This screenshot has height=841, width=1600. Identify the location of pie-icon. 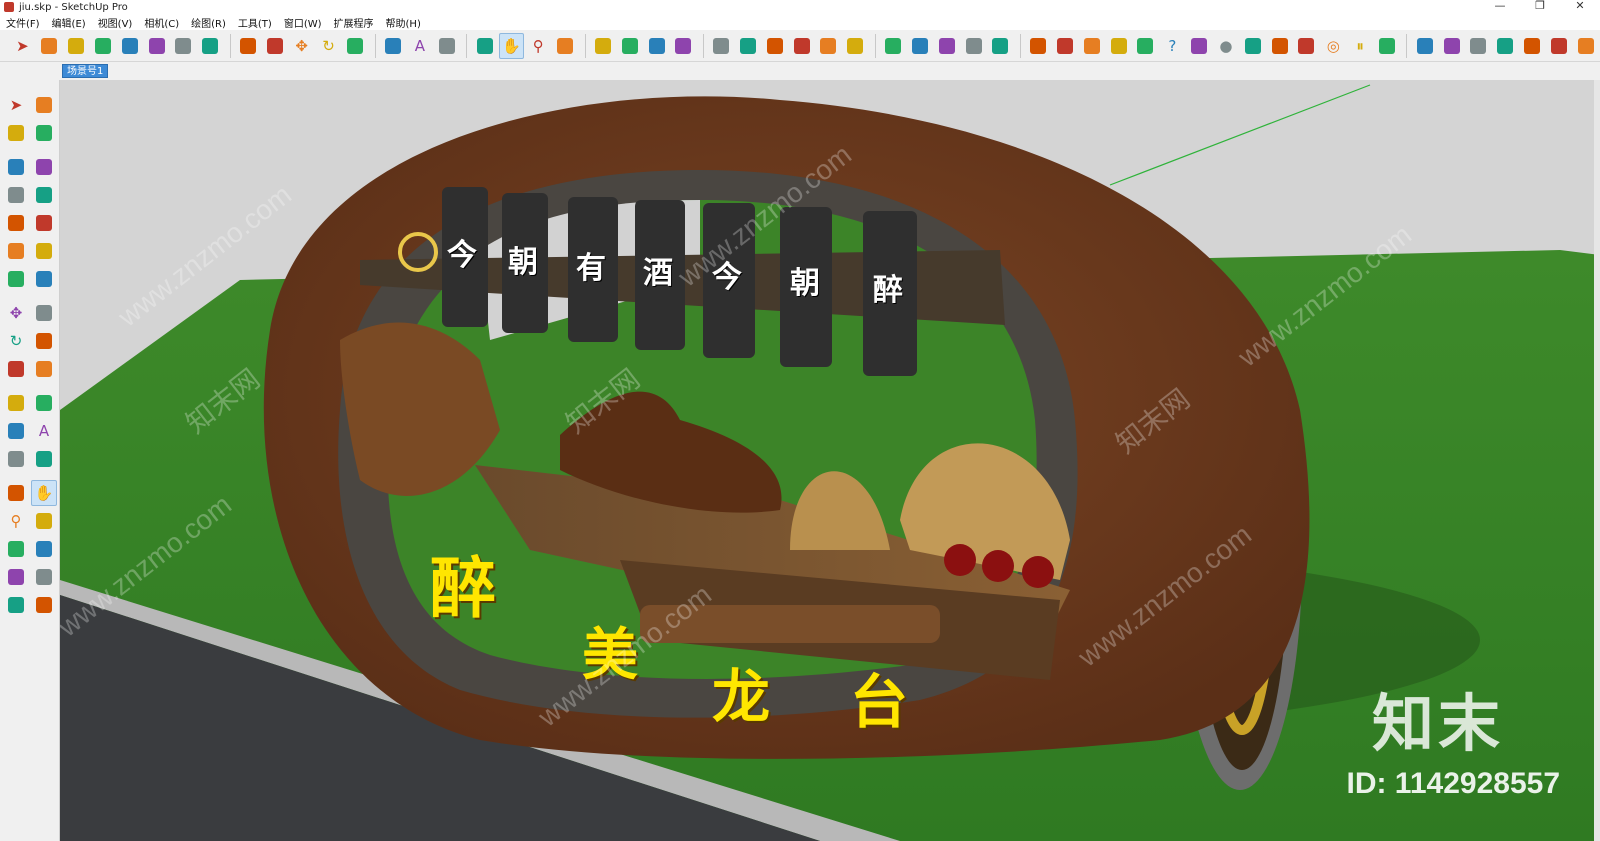
(44, 279).